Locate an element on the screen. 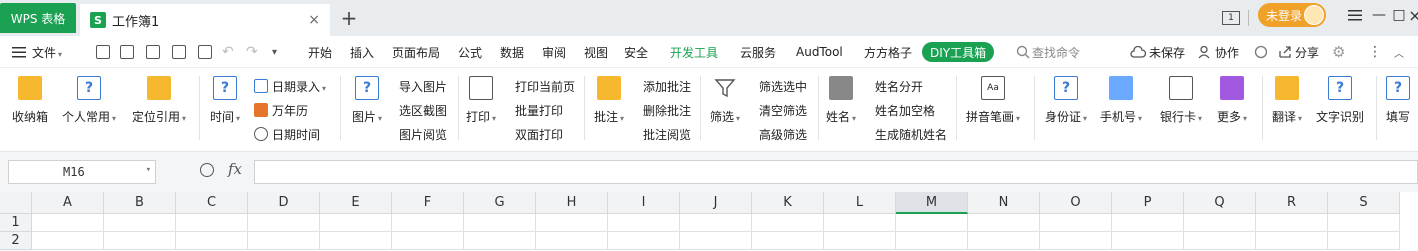 The image size is (1418, 251). column-header-d: D is located at coordinates (284, 203).